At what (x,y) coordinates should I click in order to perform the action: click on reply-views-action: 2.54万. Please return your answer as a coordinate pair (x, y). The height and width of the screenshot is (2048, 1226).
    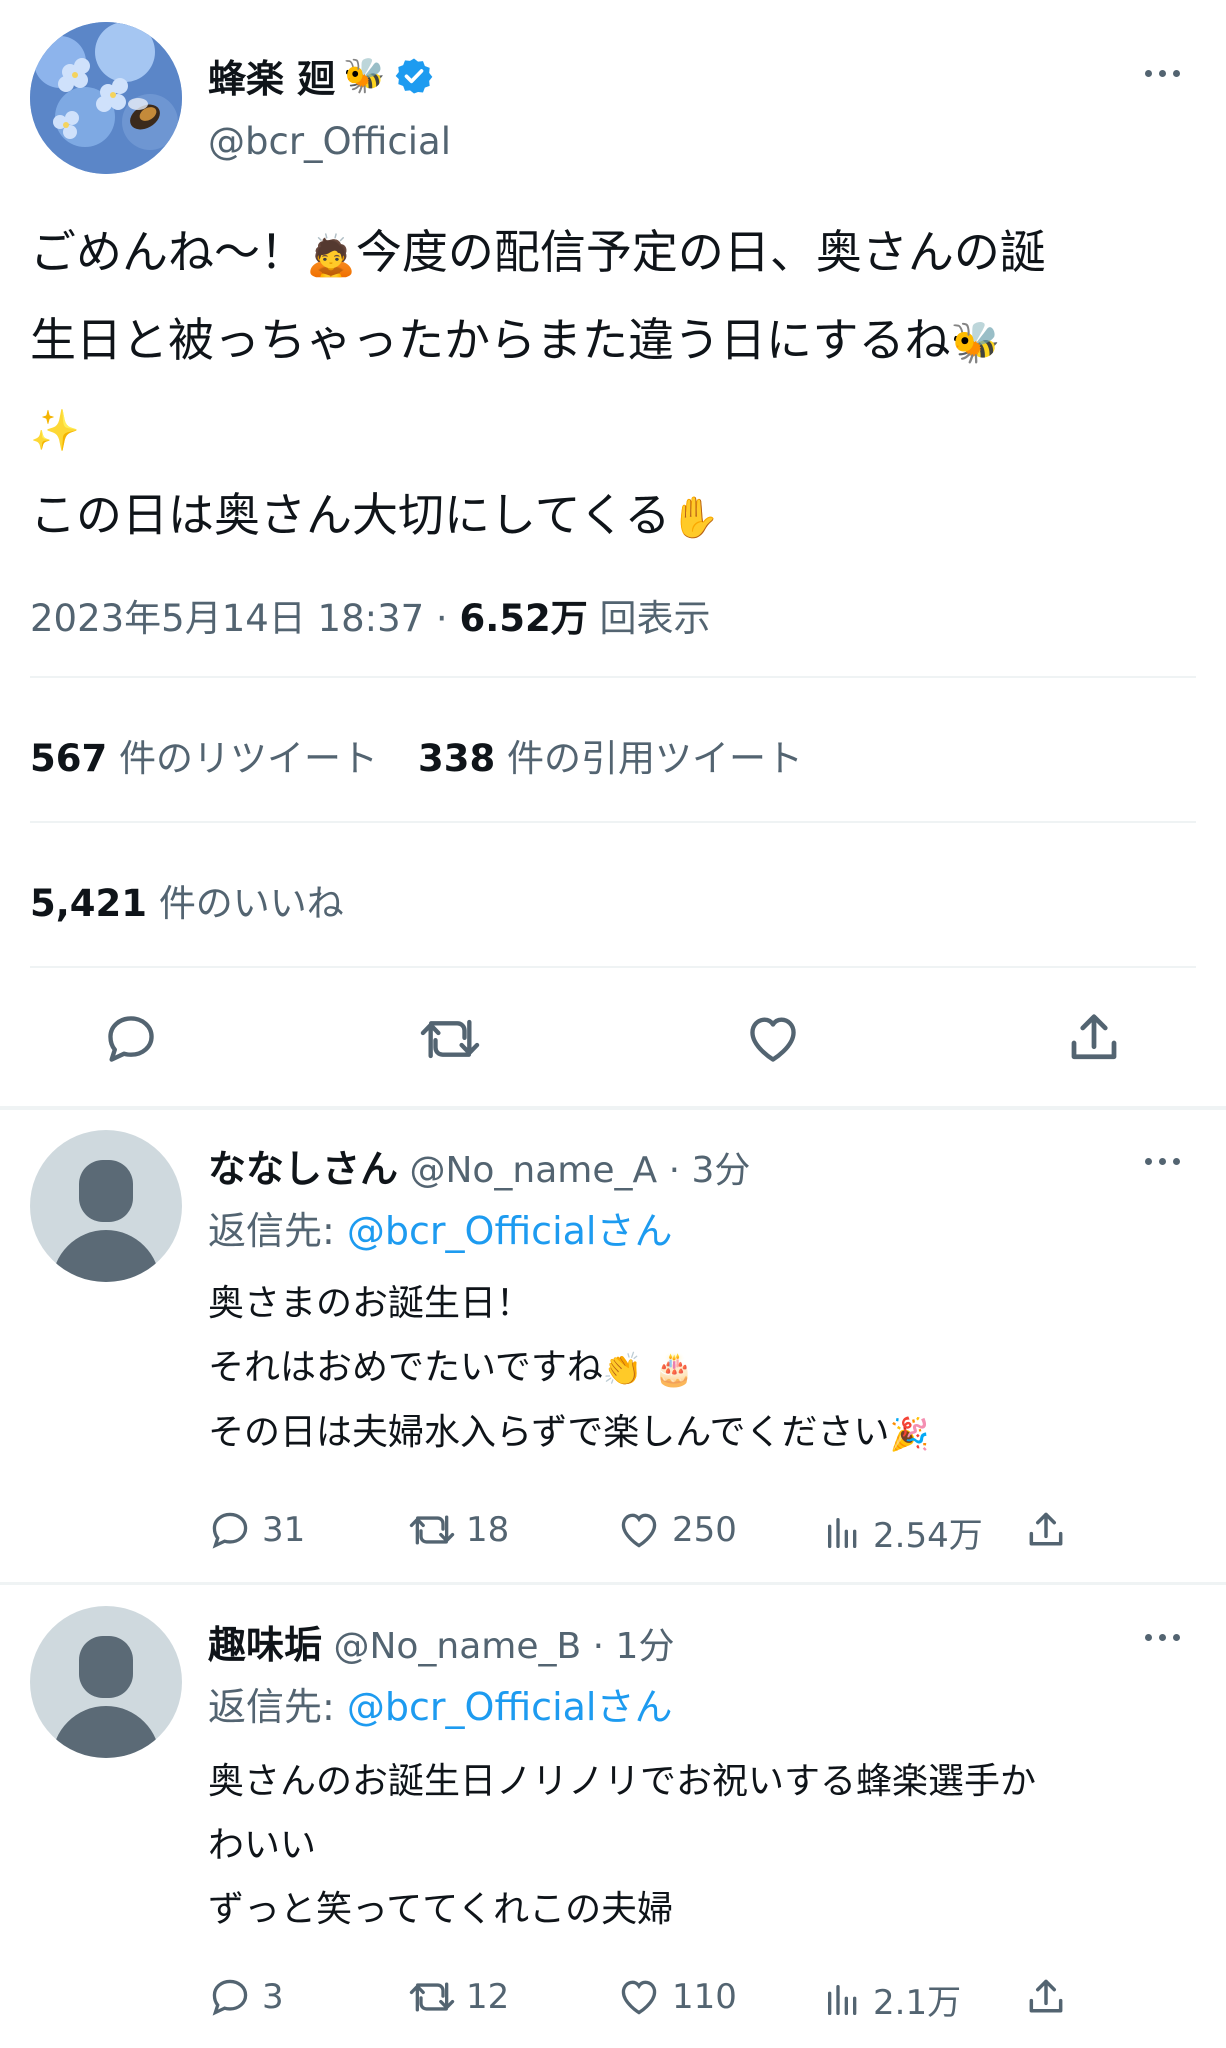
    Looking at the image, I should click on (903, 1532).